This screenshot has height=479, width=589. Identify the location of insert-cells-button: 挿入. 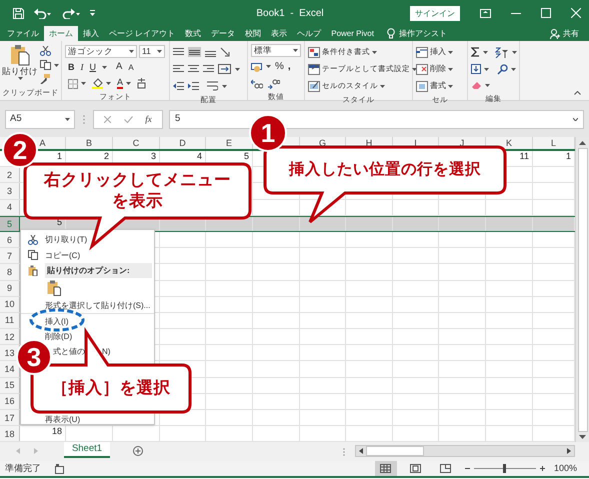
(440, 52).